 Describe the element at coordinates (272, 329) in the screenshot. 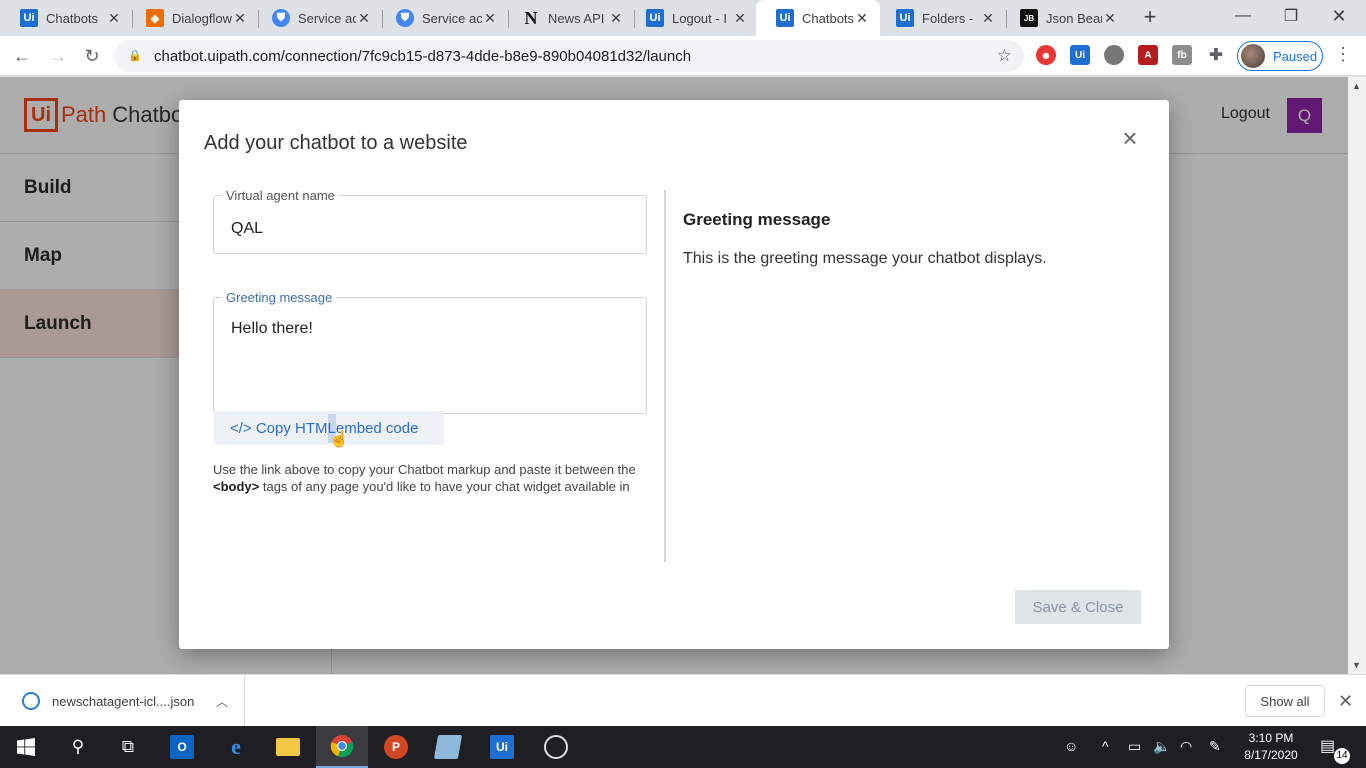

I see `greeting-message-value: Hello there!` at that location.